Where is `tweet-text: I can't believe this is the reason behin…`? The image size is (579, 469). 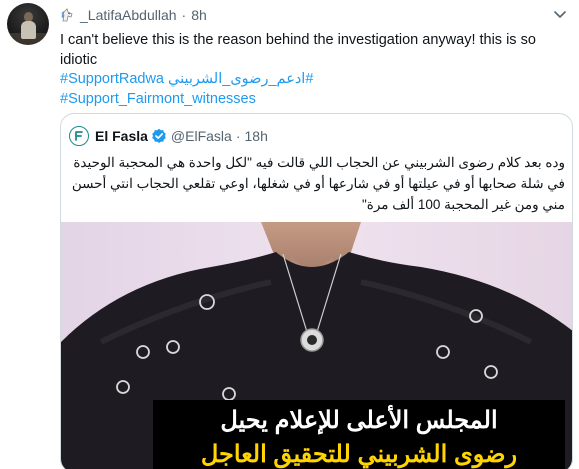 tweet-text: I can't believe this is the reason behin… is located at coordinates (298, 50).